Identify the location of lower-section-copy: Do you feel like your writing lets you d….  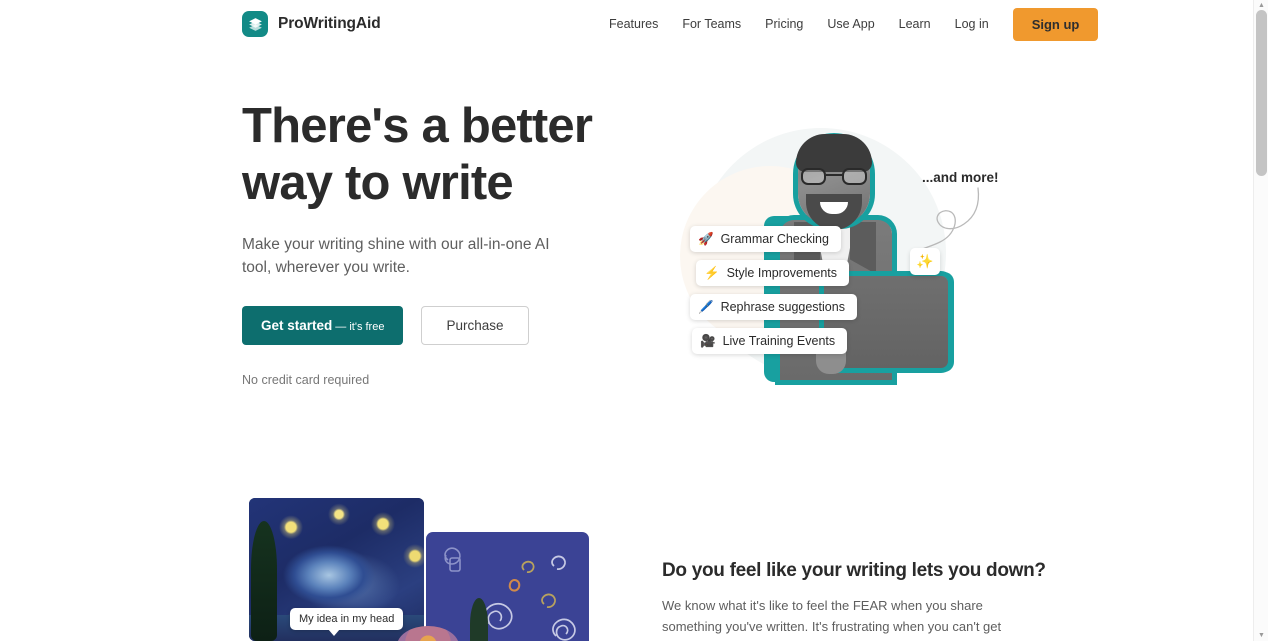
(854, 600).